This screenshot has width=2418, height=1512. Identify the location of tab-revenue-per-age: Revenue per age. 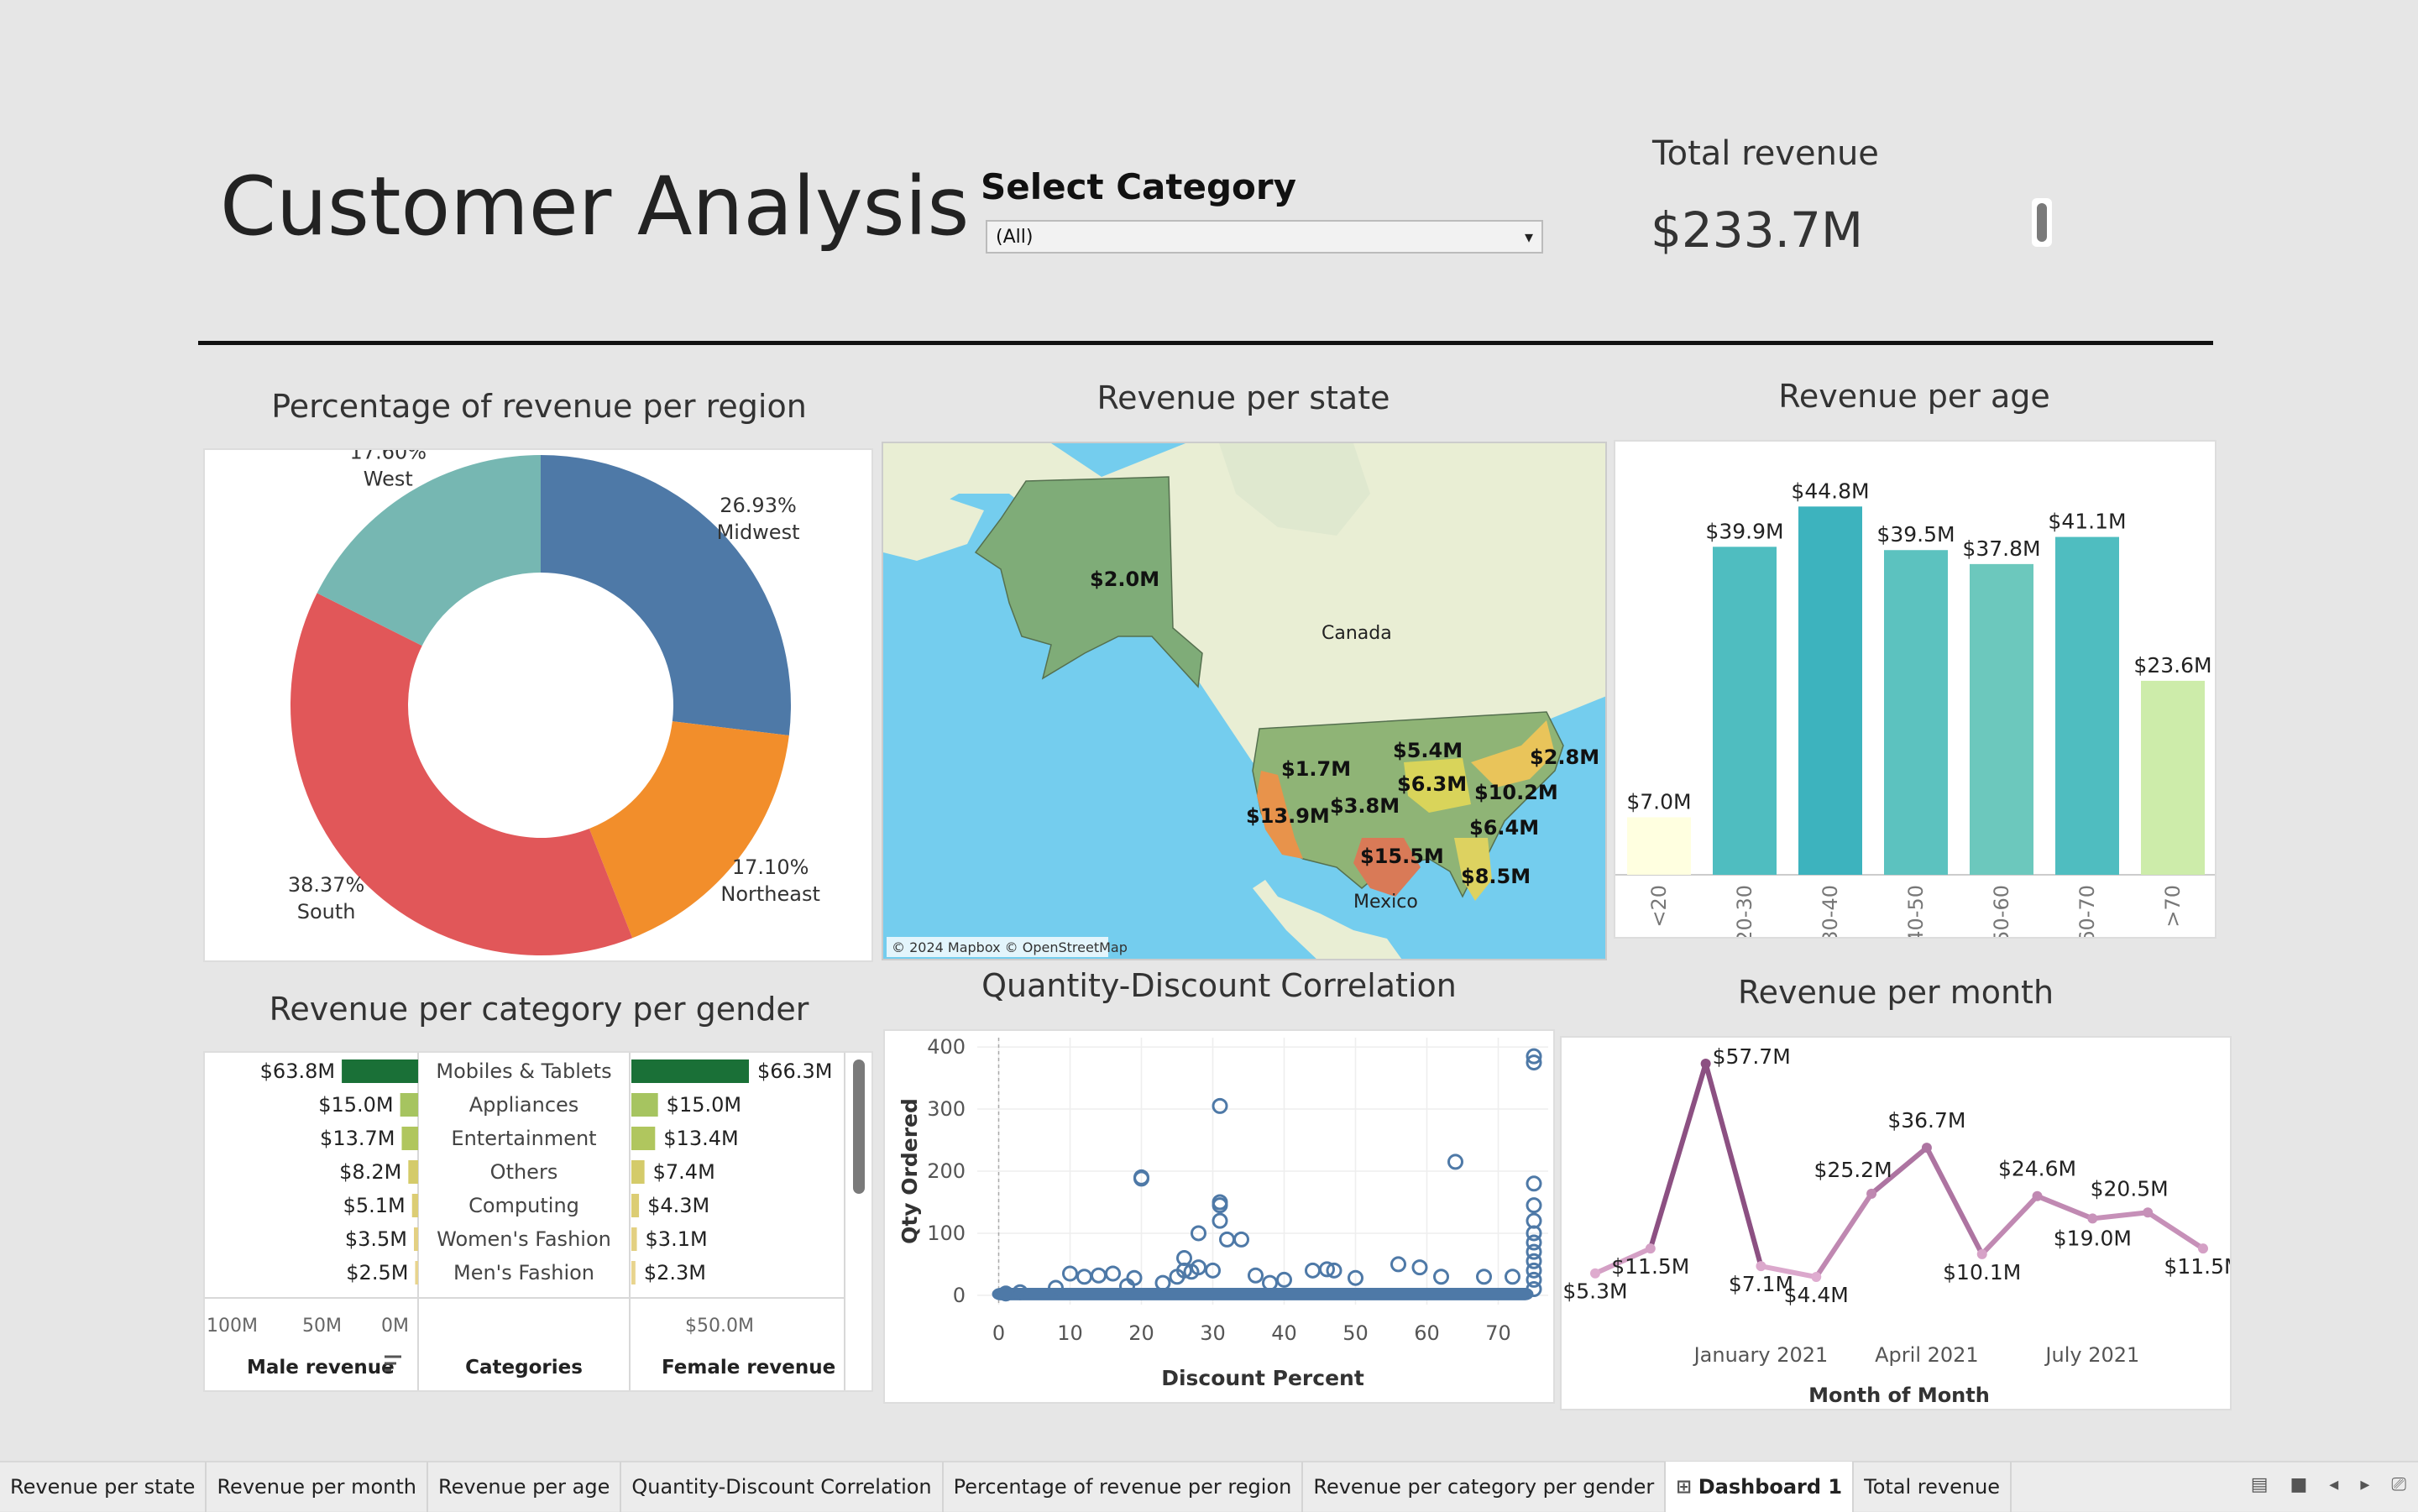
(525, 1487).